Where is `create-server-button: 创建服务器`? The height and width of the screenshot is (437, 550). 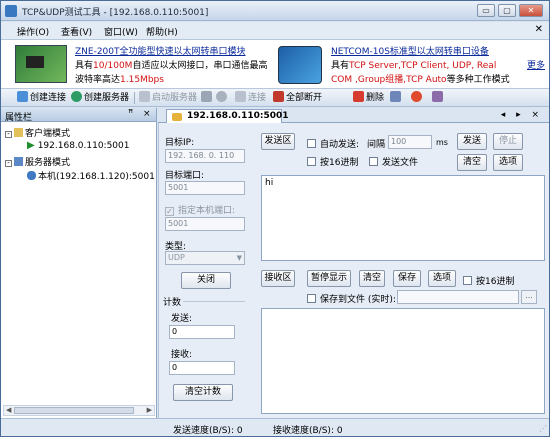
create-server-button: 创建服务器 is located at coordinates (100, 98).